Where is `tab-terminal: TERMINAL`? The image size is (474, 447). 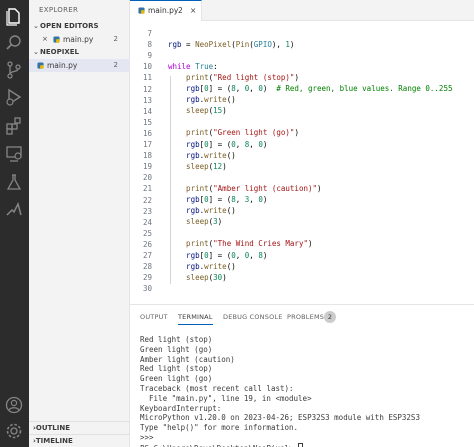
tab-terminal: TERMINAL is located at coordinates (195, 319).